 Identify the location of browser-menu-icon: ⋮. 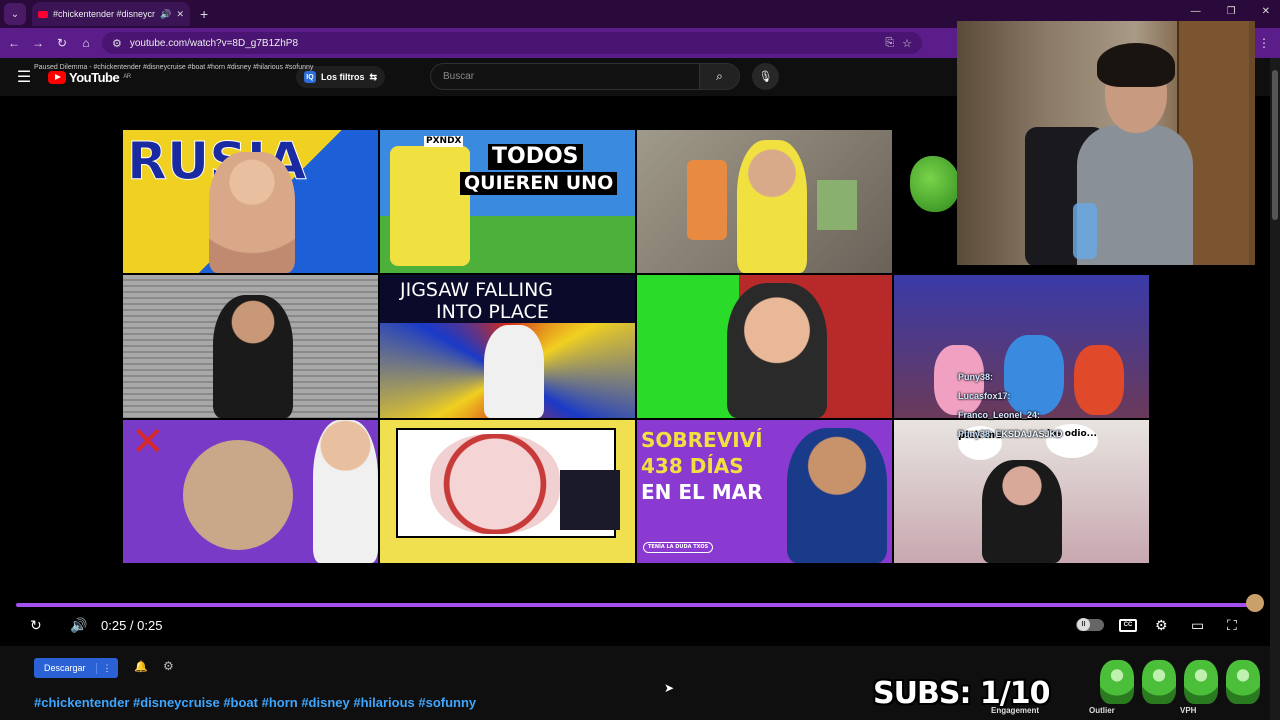
(1264, 43).